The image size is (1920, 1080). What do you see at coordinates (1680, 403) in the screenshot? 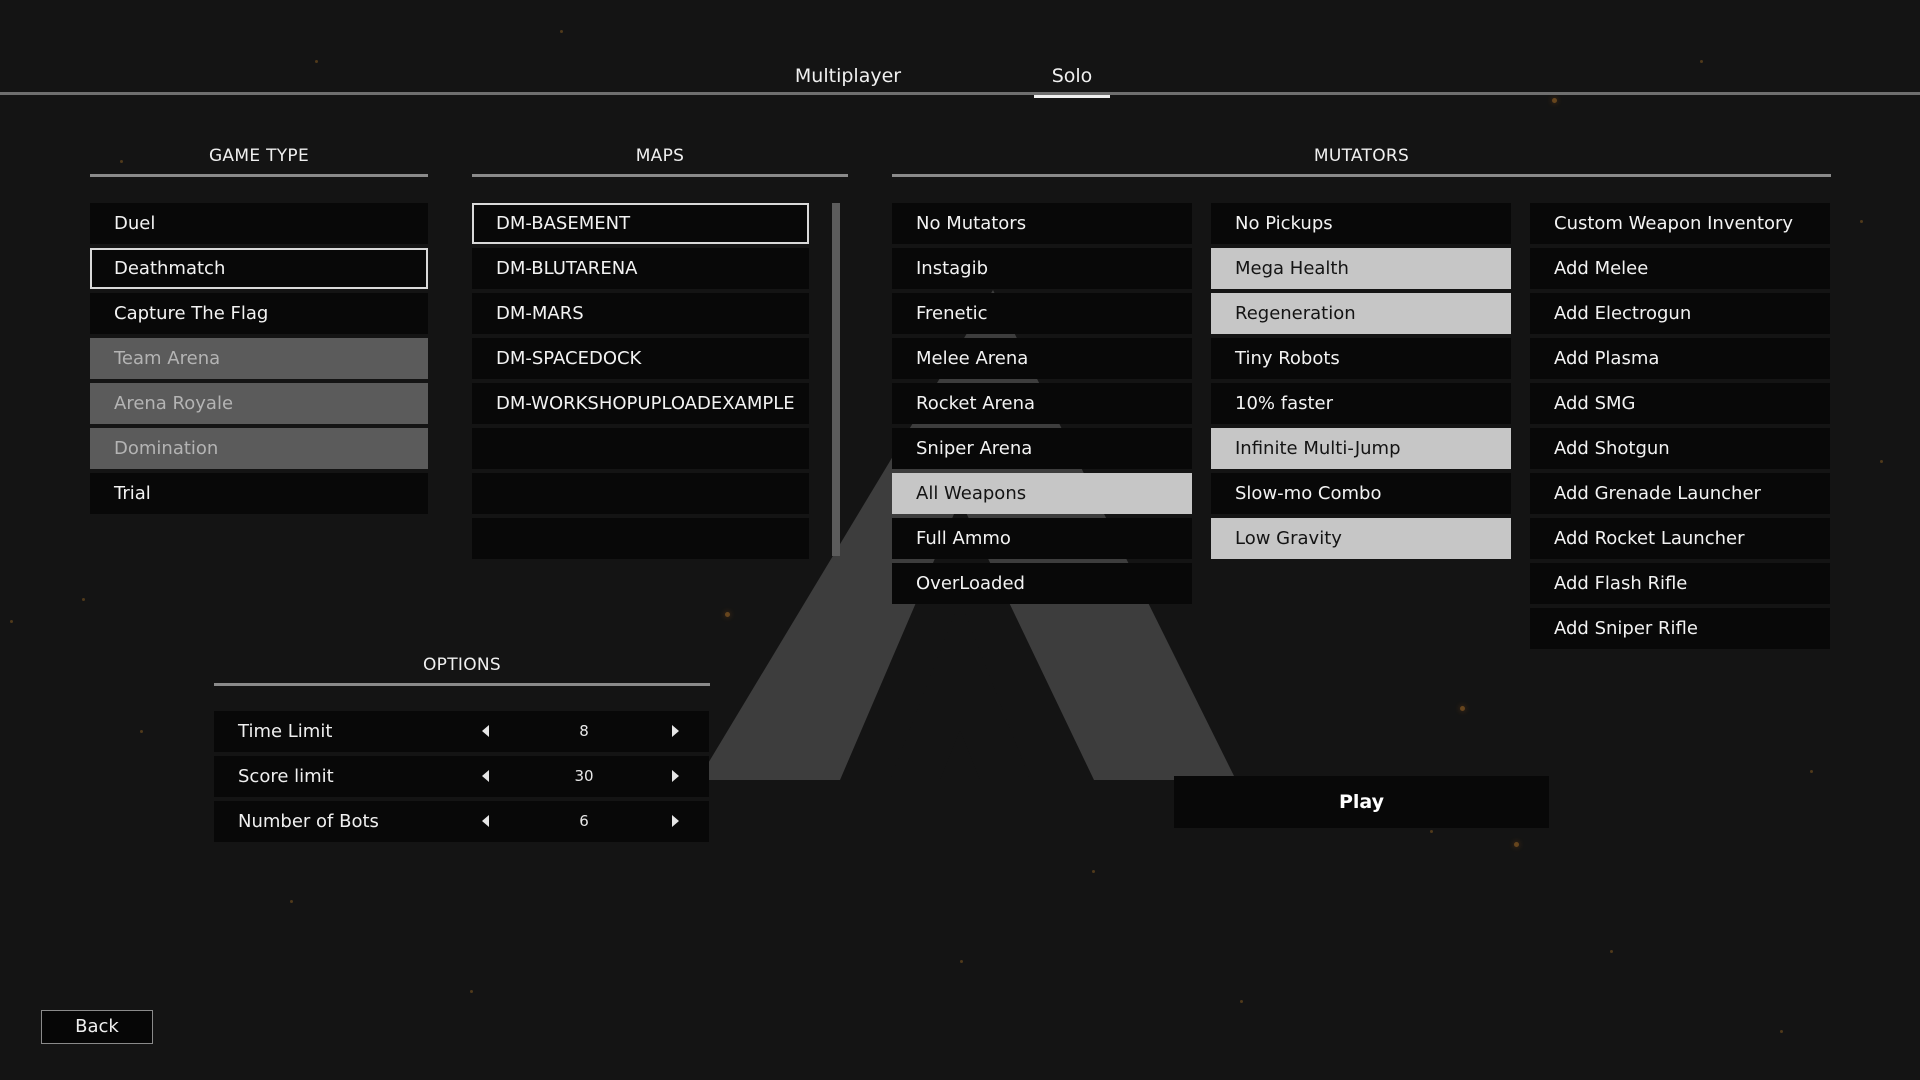
I see `mutator-item: Add SMG` at bounding box center [1680, 403].